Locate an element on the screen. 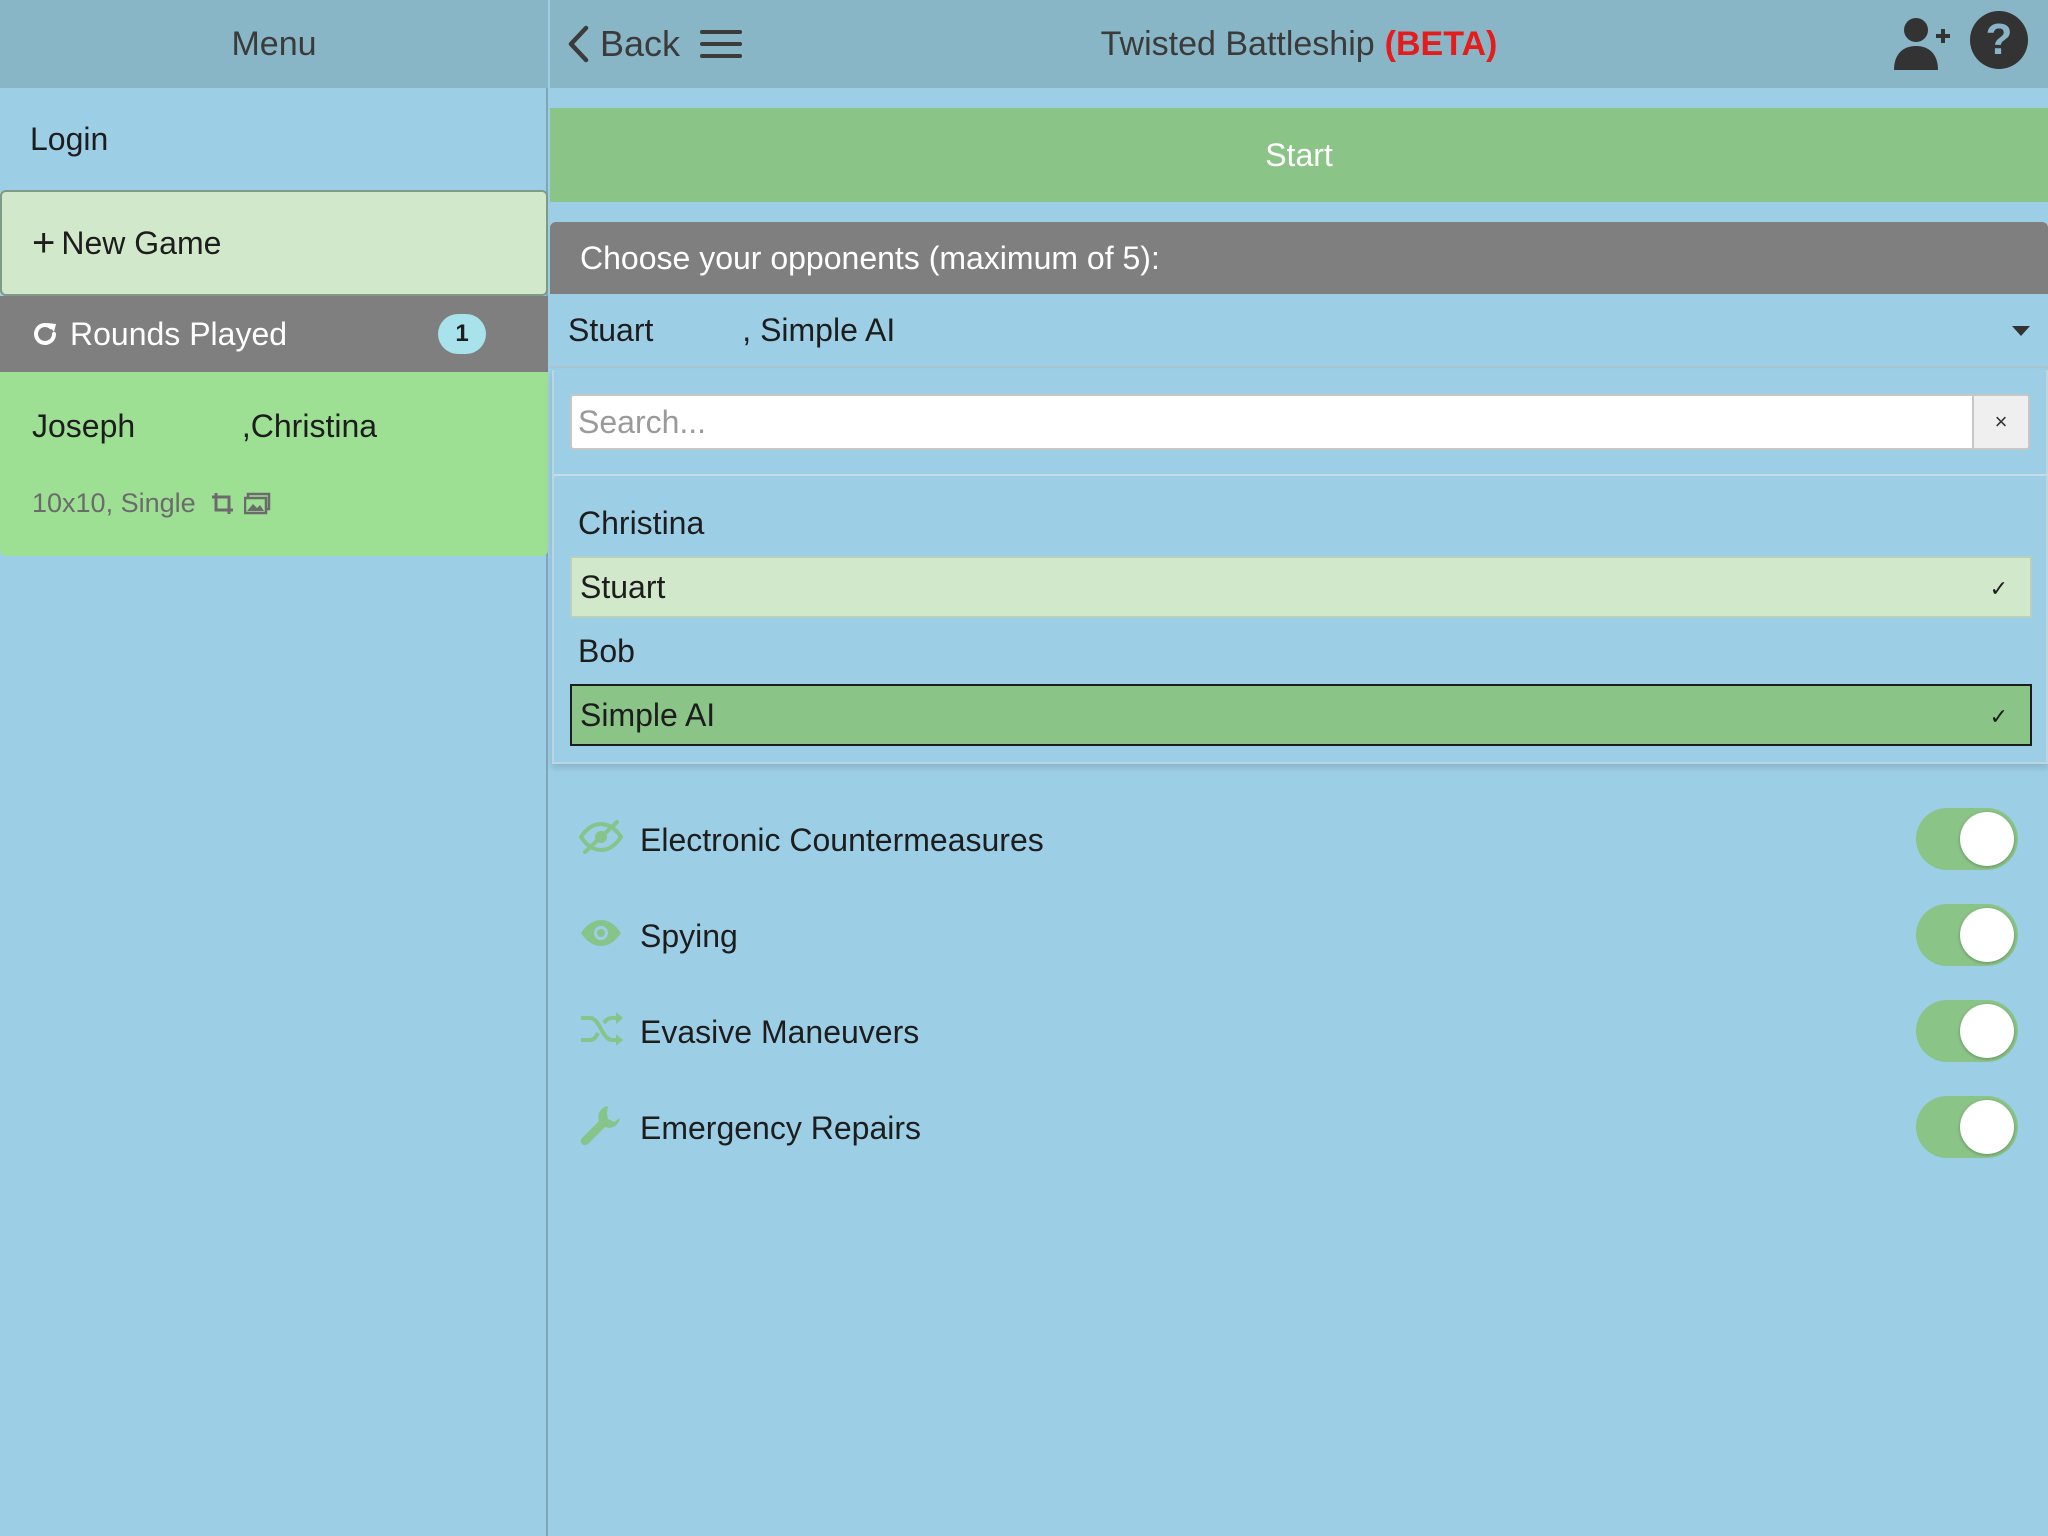 This screenshot has width=2048, height=1536. opponents-section-header: Choose your opponents (maximum of 5): is located at coordinates (1299, 258).